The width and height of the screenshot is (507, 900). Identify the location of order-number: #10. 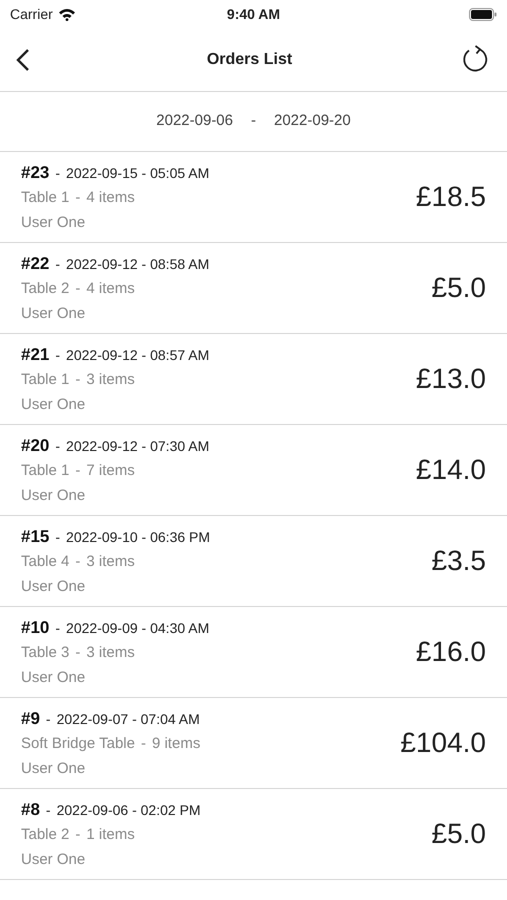
(35, 627).